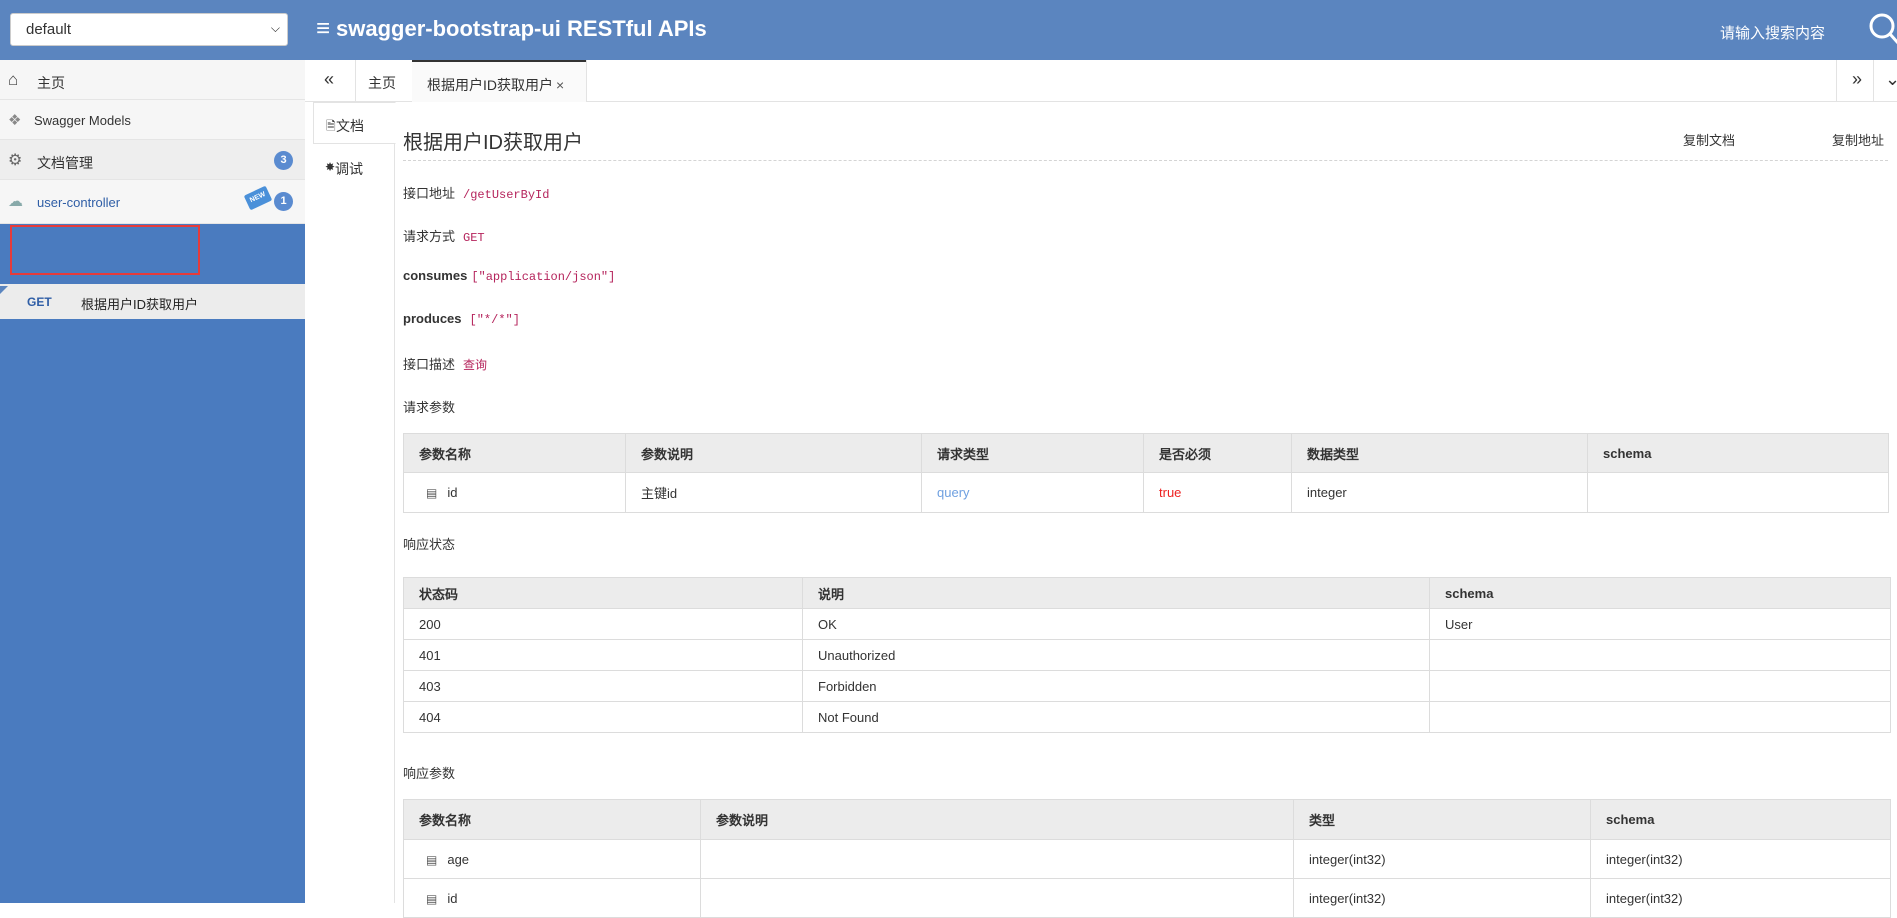 Image resolution: width=1897 pixels, height=918 pixels. I want to click on subtab-label: 调试, so click(349, 169).